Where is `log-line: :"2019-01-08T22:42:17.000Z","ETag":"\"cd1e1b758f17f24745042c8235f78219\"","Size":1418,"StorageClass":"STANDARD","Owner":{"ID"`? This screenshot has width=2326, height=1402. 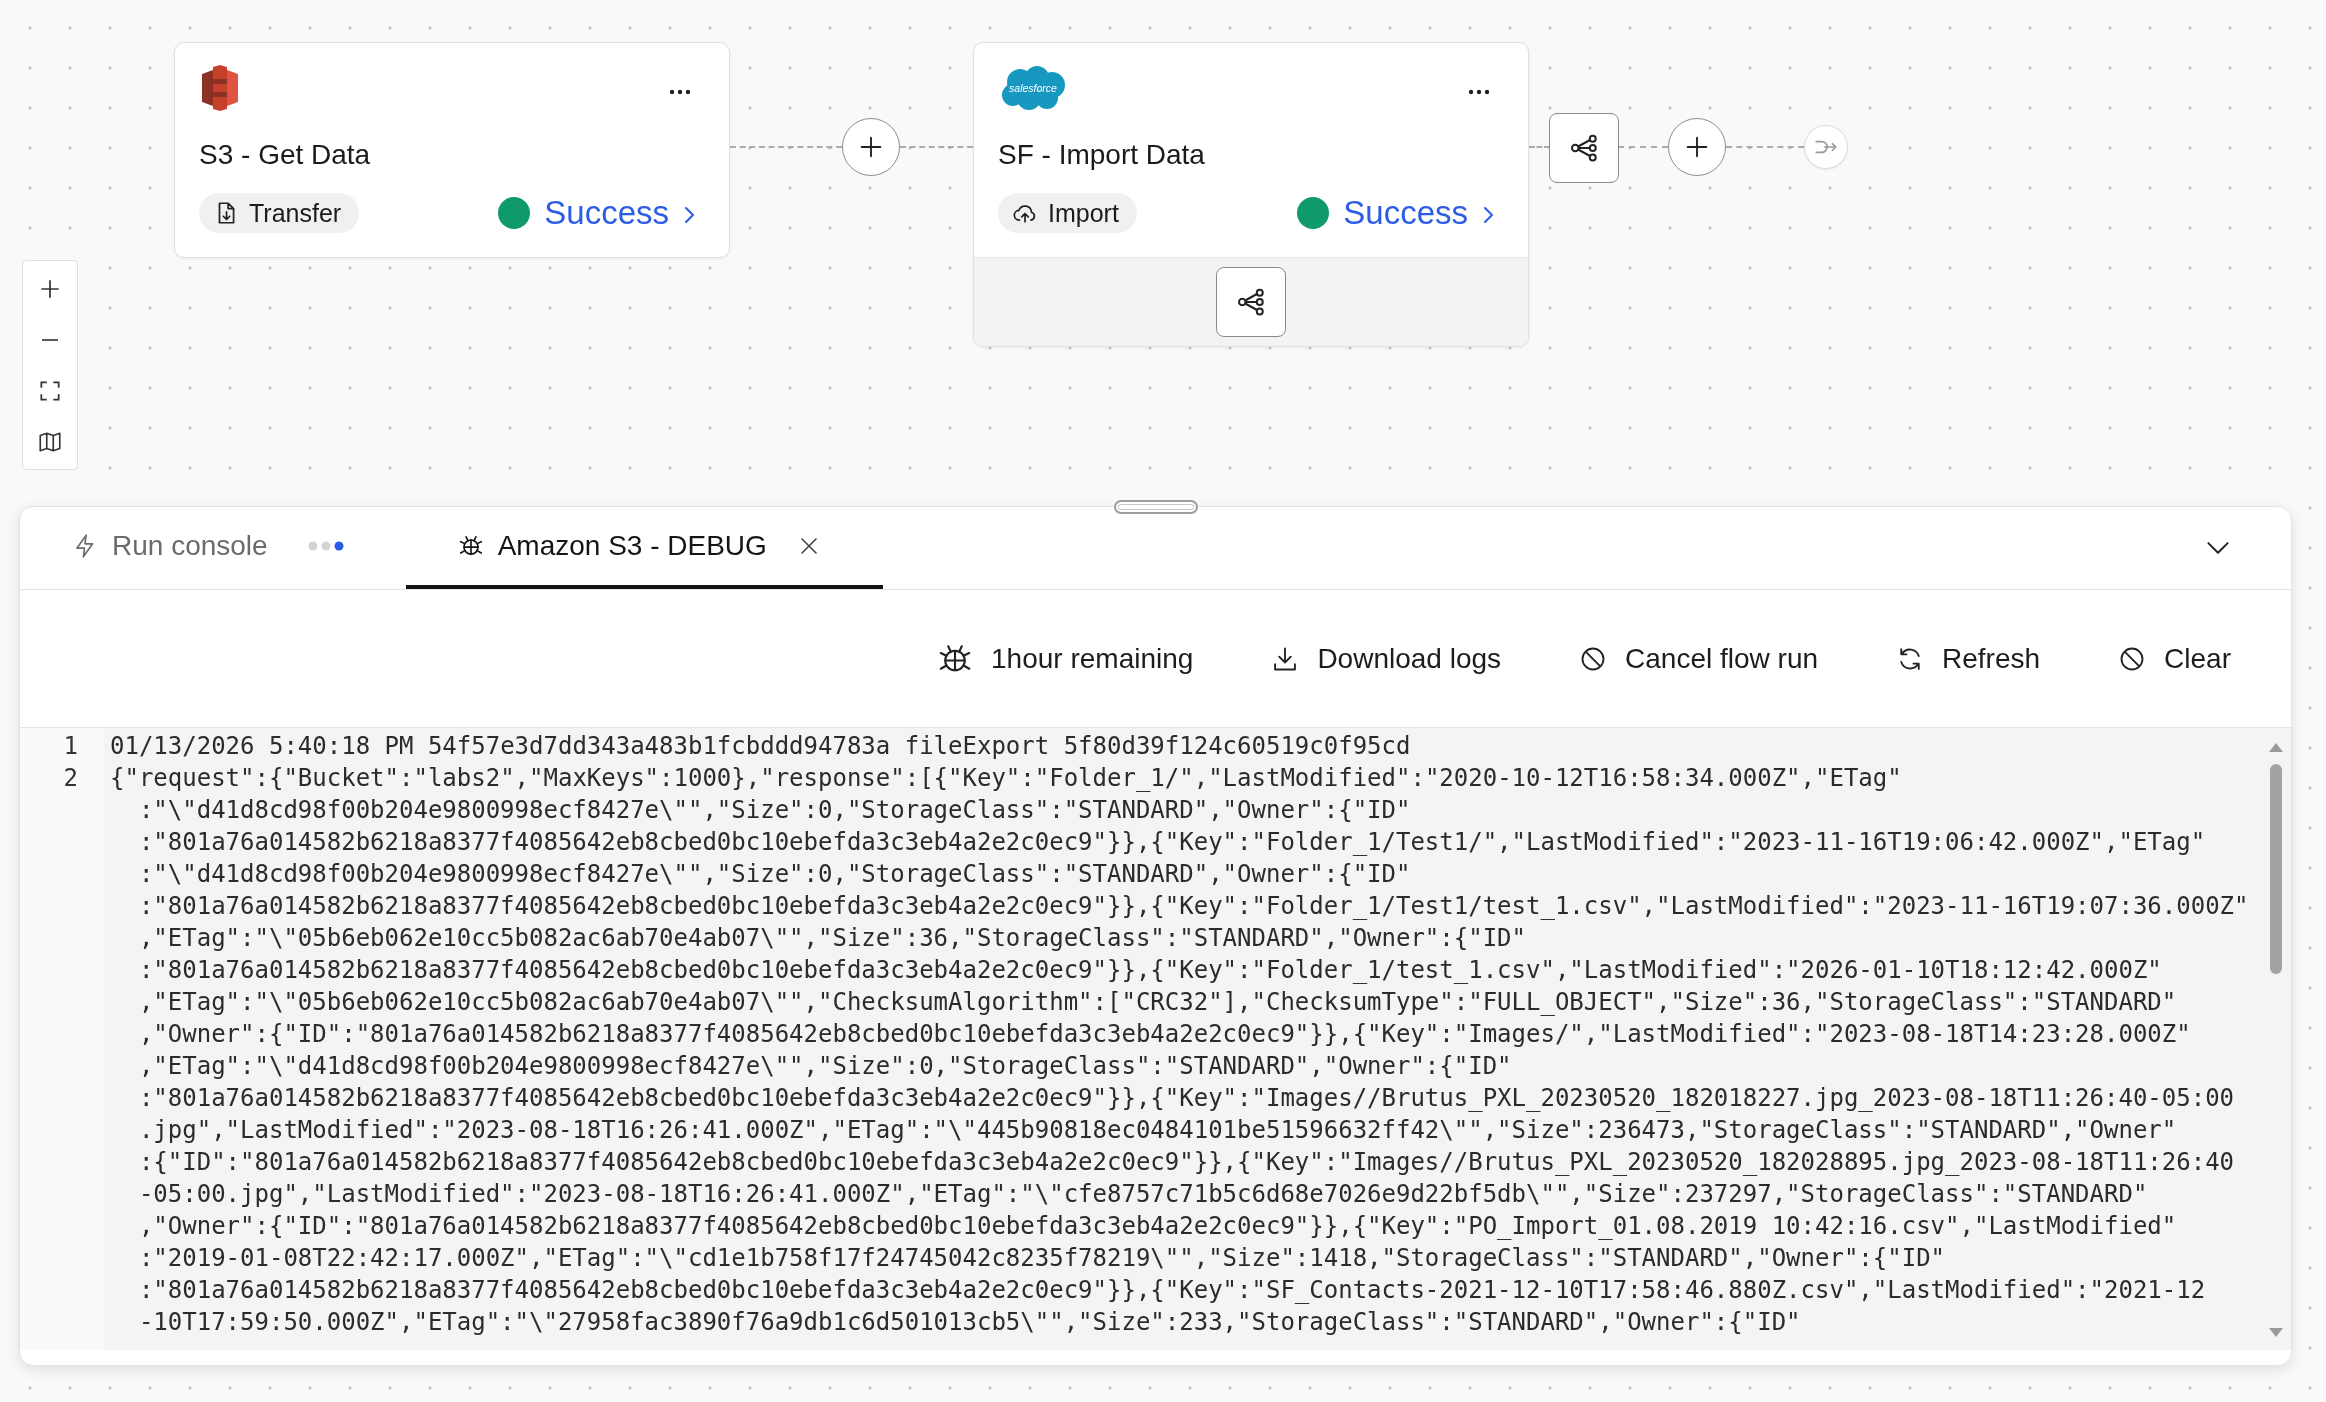 log-line: :"2019-01-08T22:42:17.000Z","ETag":"\"cd1e1b758f17f24745042c8235f78219\"","Size":1418,"StorageClass":"STANDARD","Owner":{"ID" is located at coordinates (1042, 1258).